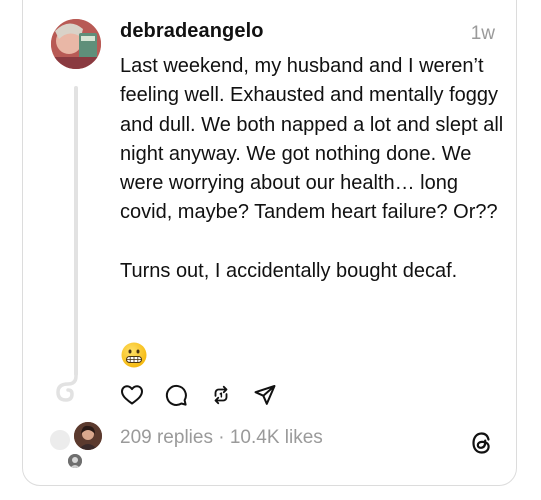 The width and height of the screenshot is (541, 500). I want to click on avatar, so click(76, 44).